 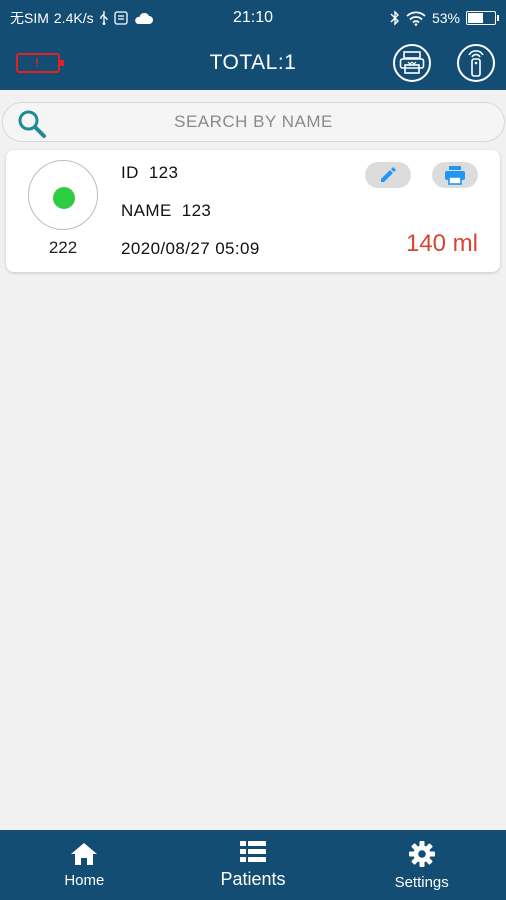 I want to click on print-button, so click(x=455, y=175).